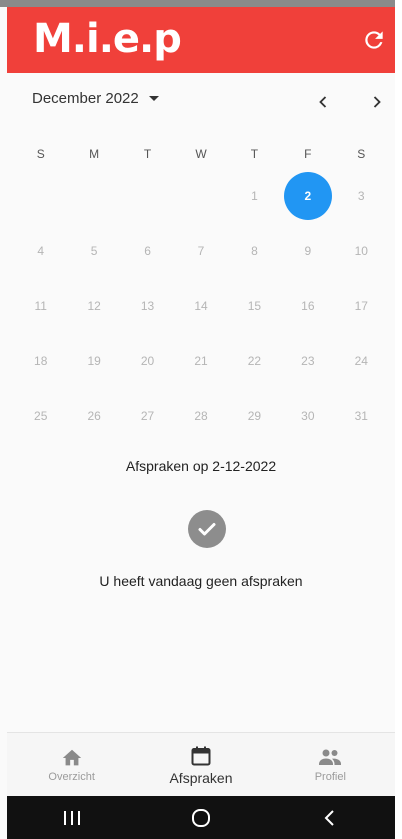  I want to click on calendar-week-row: 18 19 20 21 22 23 24, so click(201, 360).